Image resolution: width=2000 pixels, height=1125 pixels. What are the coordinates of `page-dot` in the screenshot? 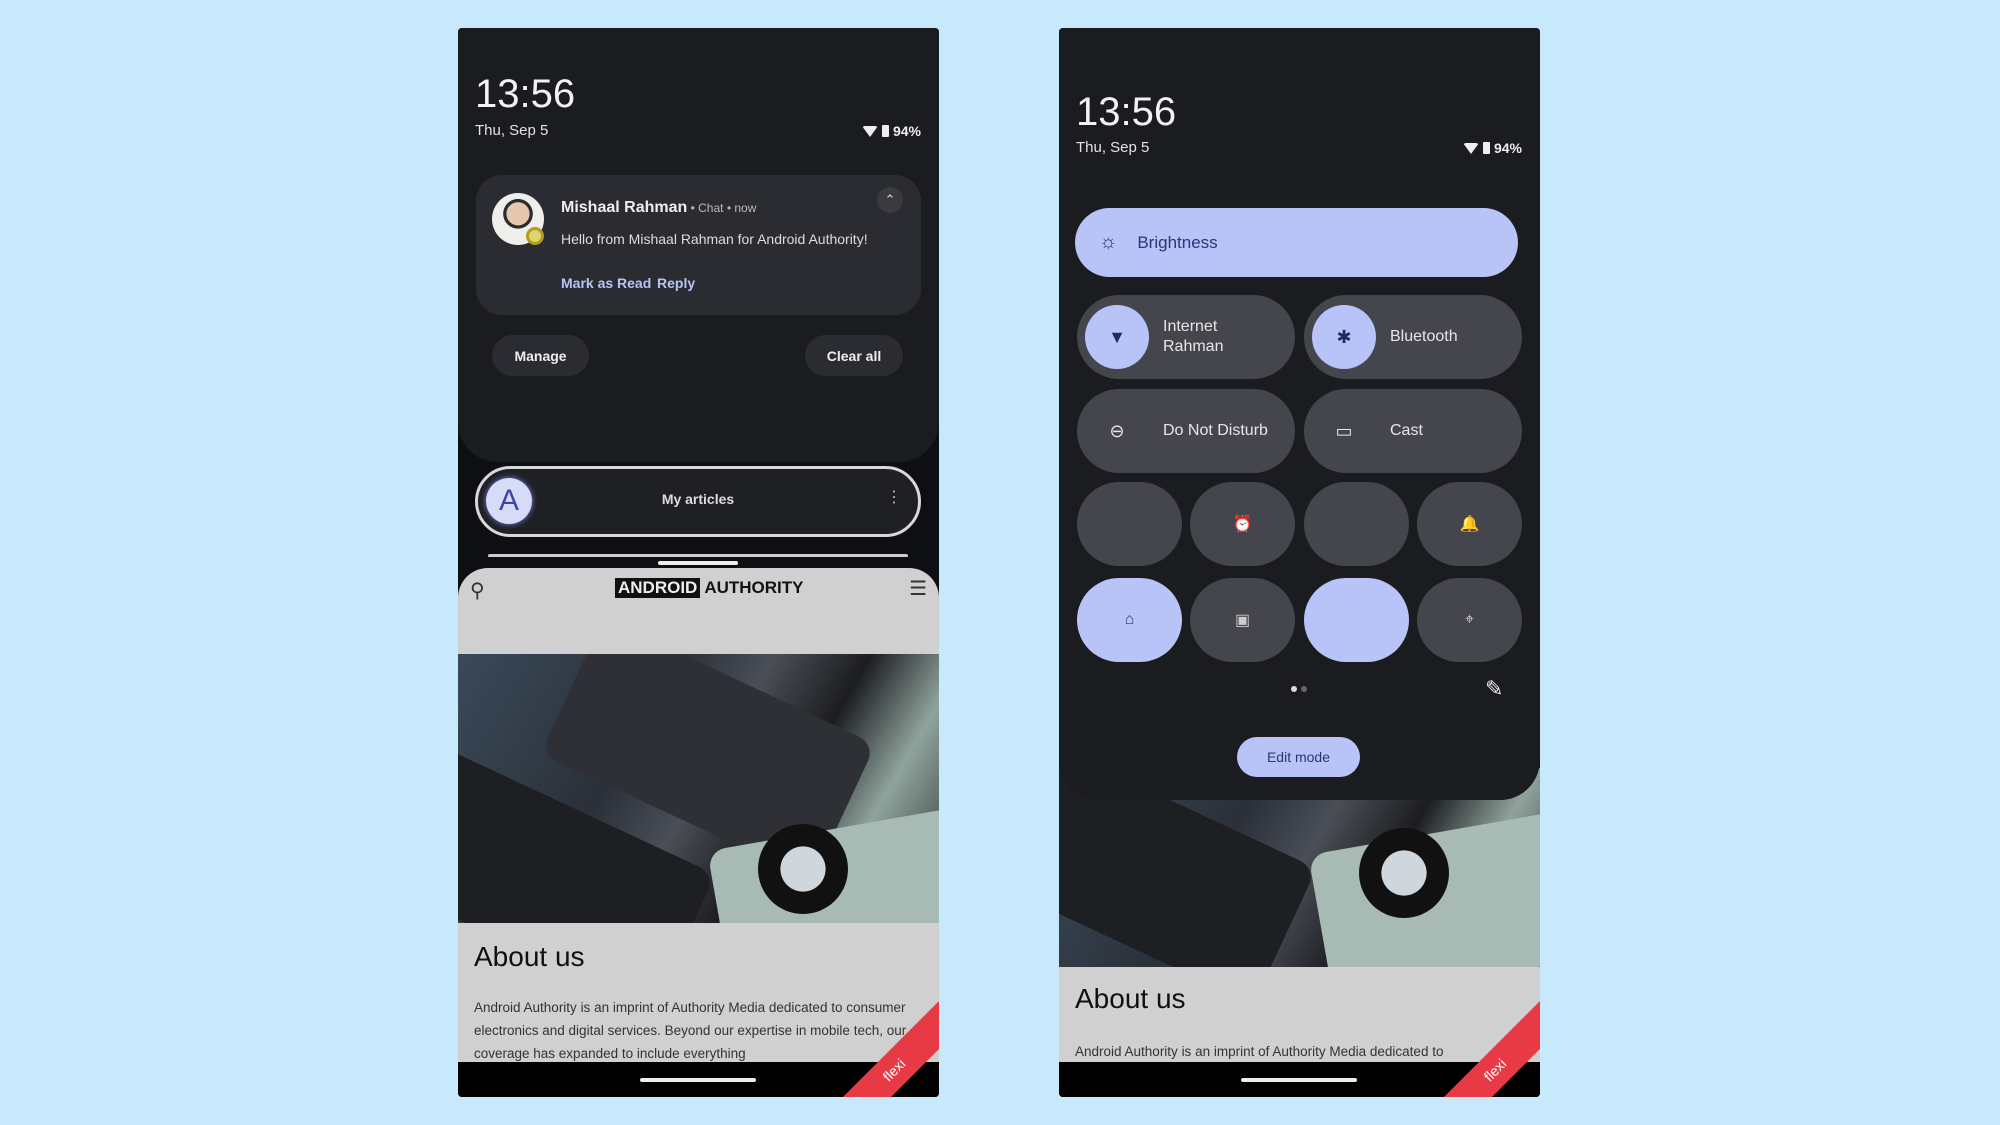 It's located at (1304, 689).